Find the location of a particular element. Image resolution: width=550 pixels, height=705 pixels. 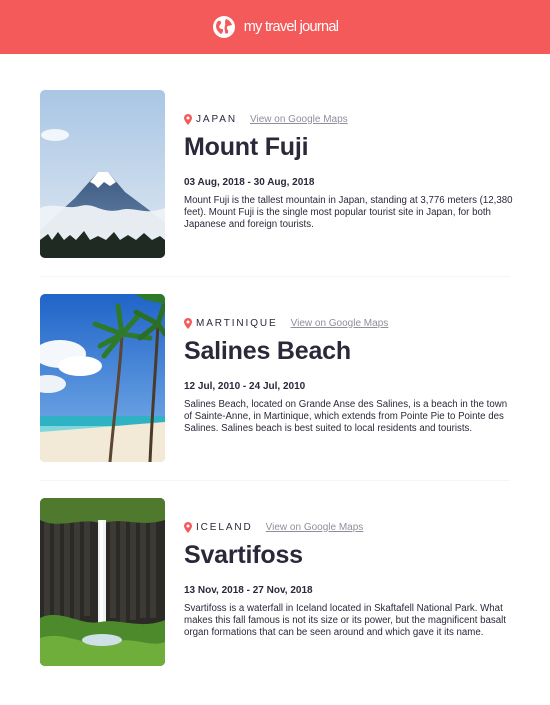

trip-dates: 13 Nov, 2018 - 27 Nov, 2018 is located at coordinates (248, 590).